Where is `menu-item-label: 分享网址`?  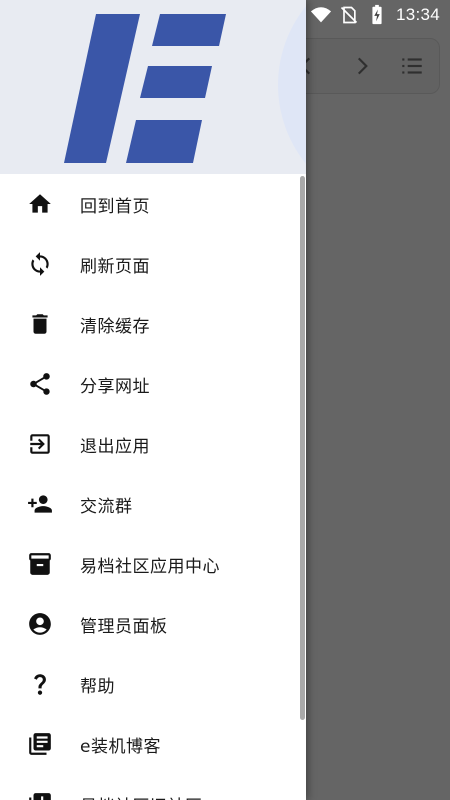
menu-item-label: 分享网址 is located at coordinates (115, 386).